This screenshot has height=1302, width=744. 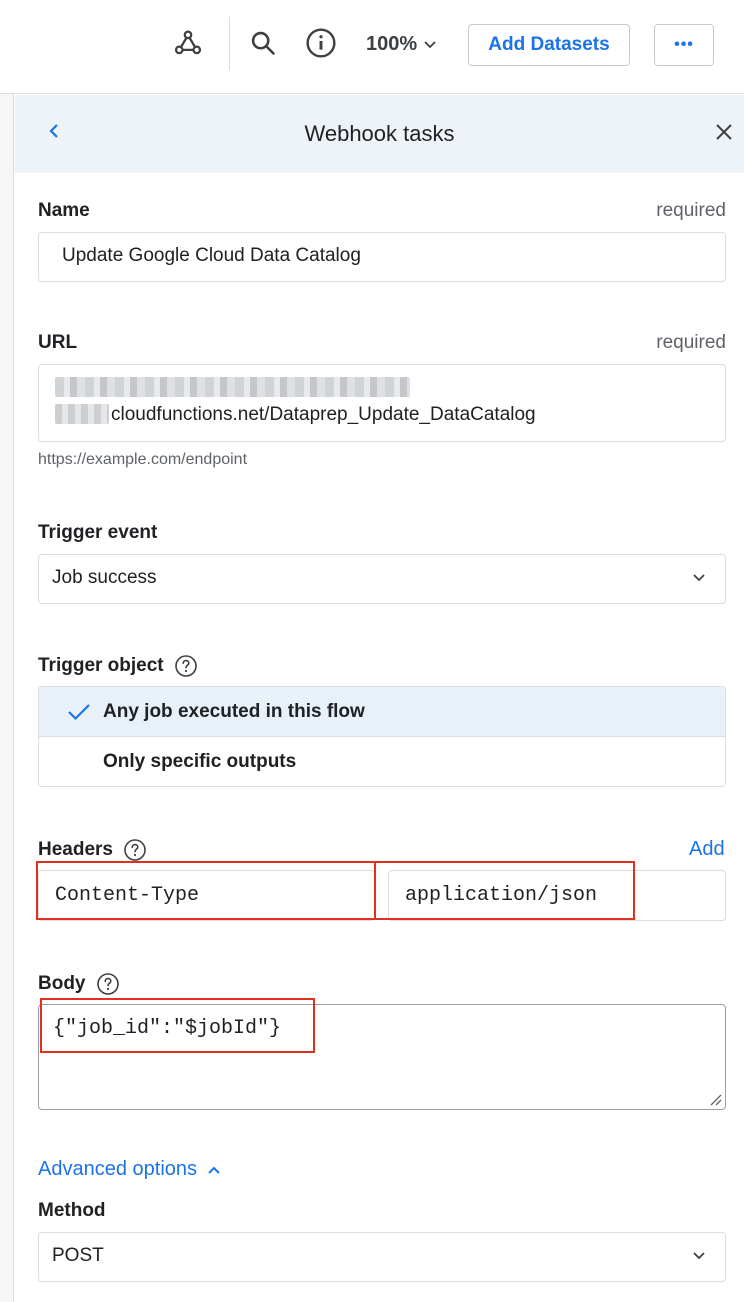 I want to click on advanced-options-toggle: Advanced options, so click(x=129, y=1169).